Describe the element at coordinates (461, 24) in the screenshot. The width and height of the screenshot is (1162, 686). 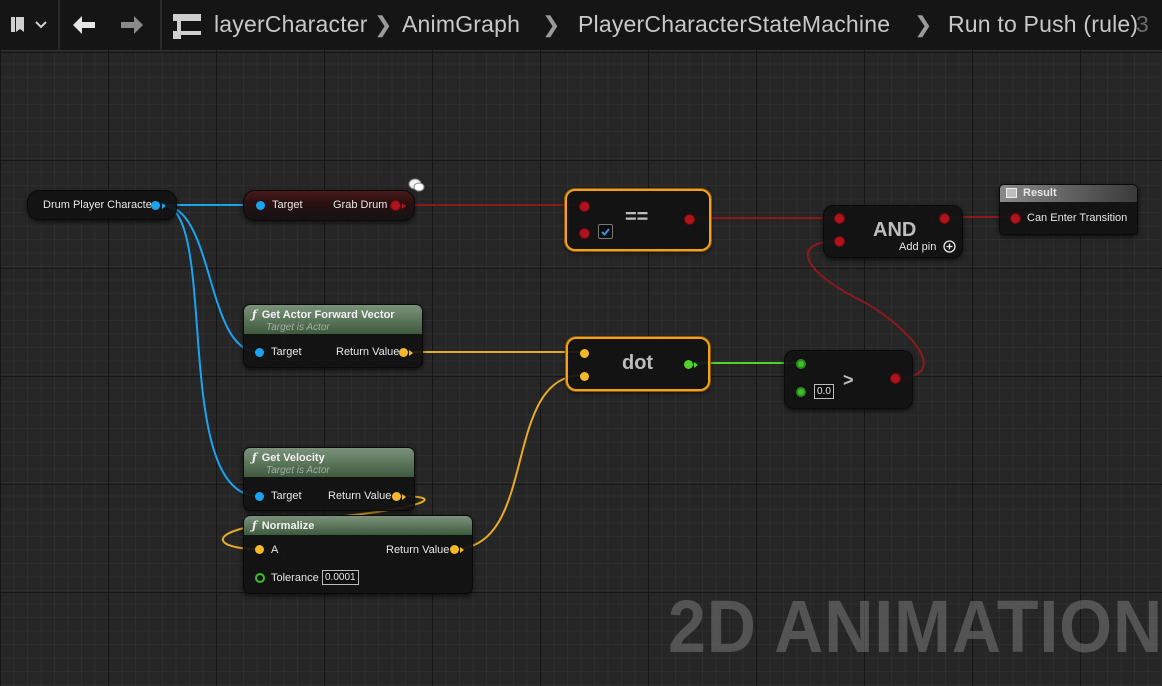
I see `breadcrumb-item: AnimGraph` at that location.